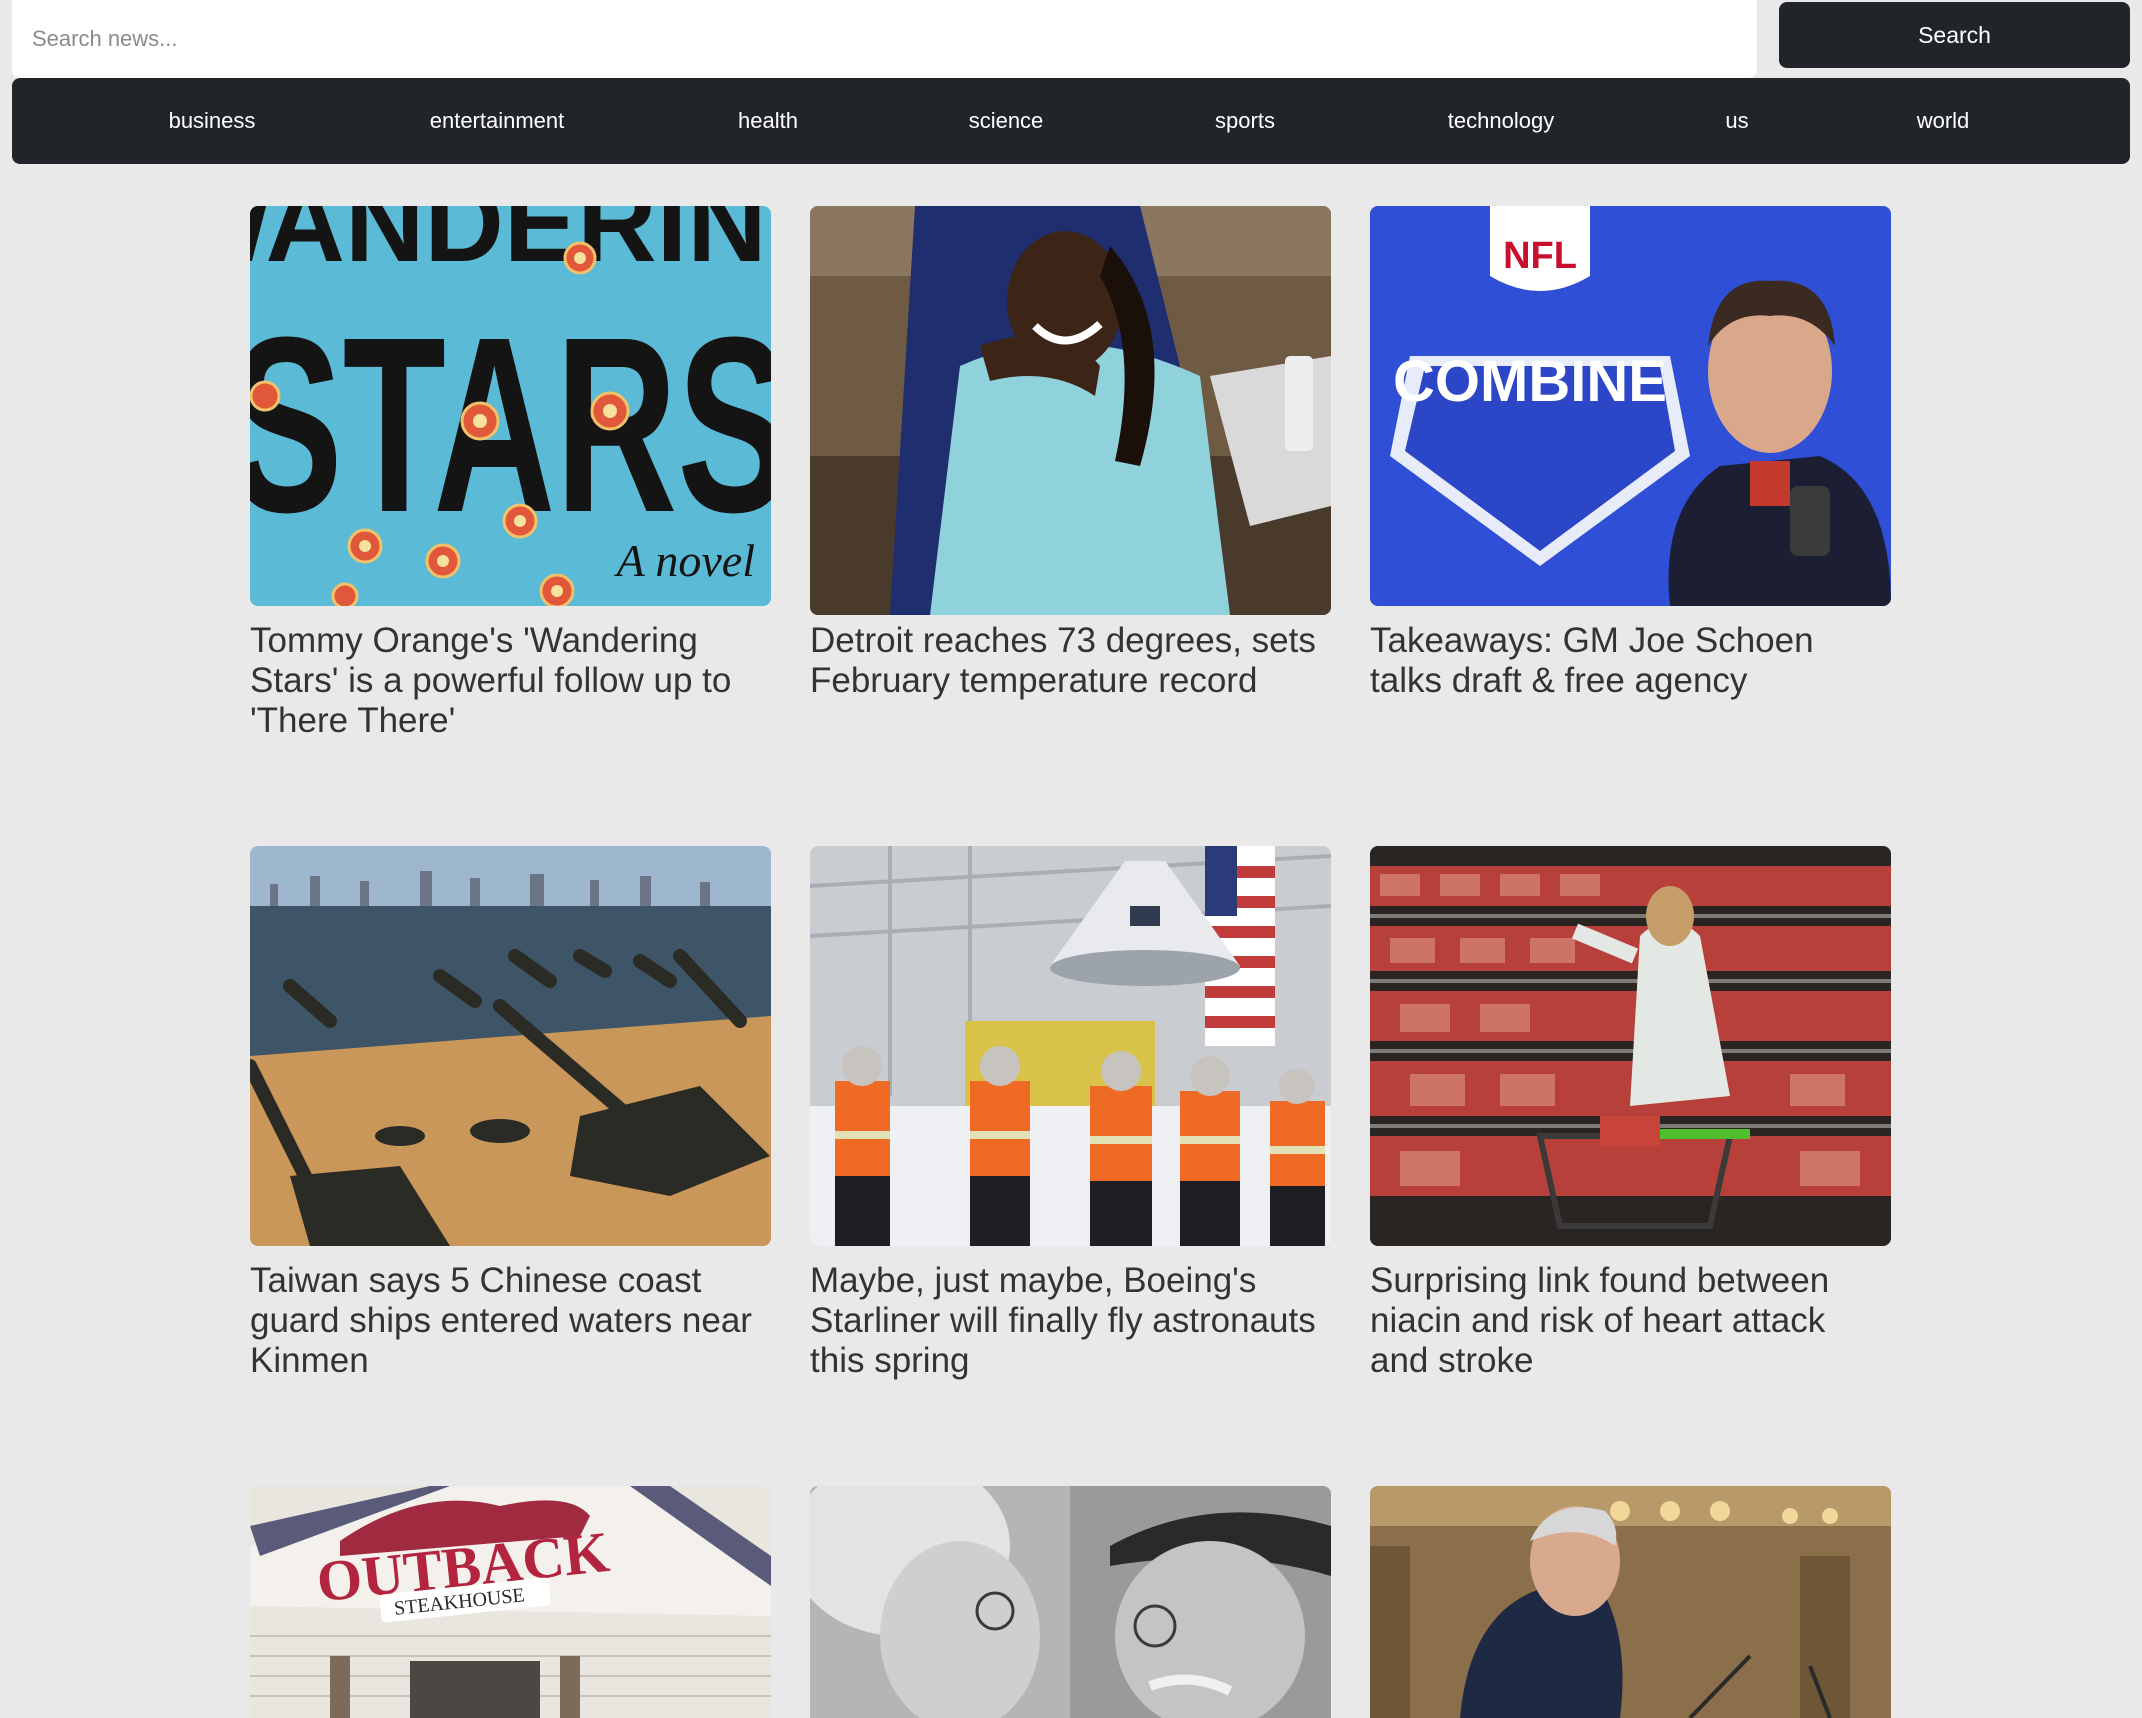 The width and height of the screenshot is (2142, 1718). I want to click on svg-text: WANDERING, so click(510, 245).